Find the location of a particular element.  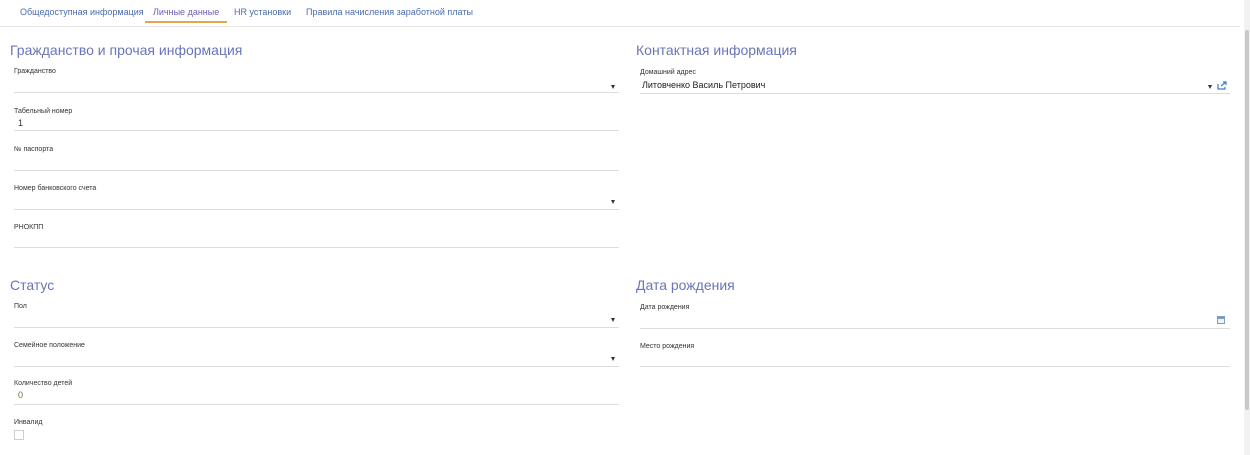

personnel-number-field: Табельный номер 1 is located at coordinates (316, 119).